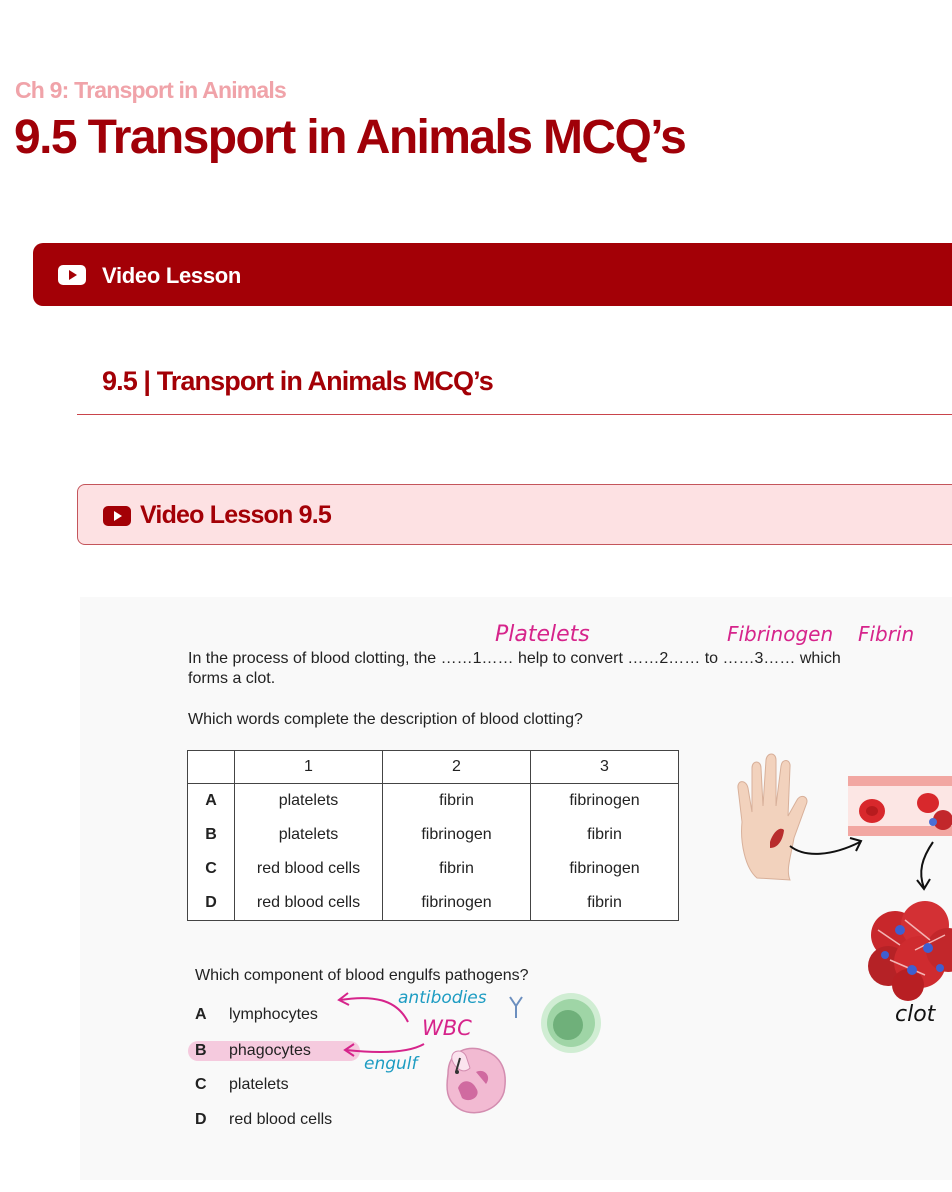  I want to click on antibody-icon, so click(516, 1007).